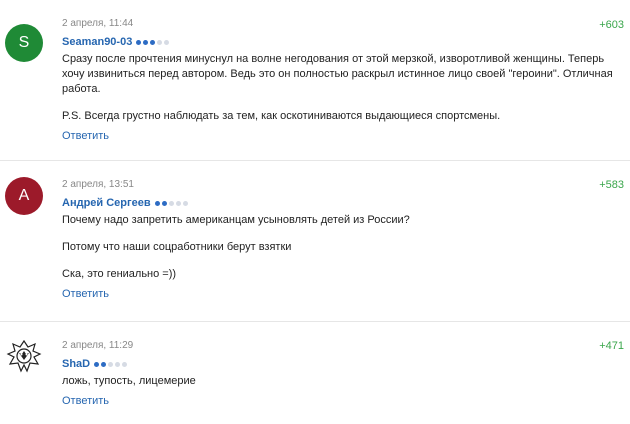 The width and height of the screenshot is (630, 424). What do you see at coordinates (611, 346) in the screenshot?
I see `comment-rating: +471` at bounding box center [611, 346].